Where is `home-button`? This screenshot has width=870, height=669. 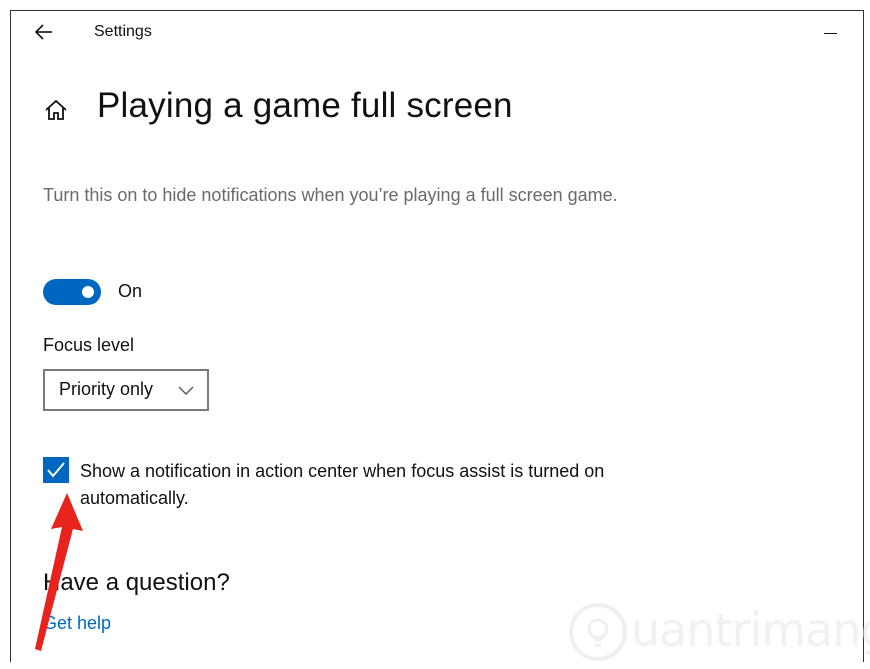 home-button is located at coordinates (56, 110).